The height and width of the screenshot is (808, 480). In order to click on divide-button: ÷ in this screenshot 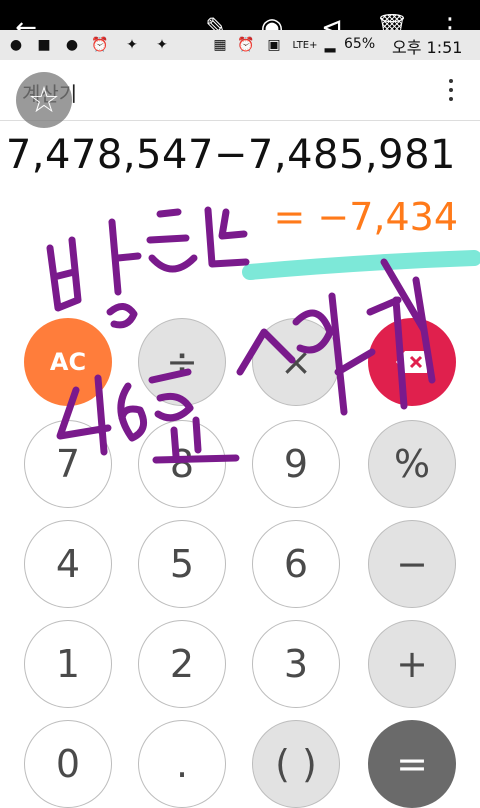, I will do `click(182, 362)`.